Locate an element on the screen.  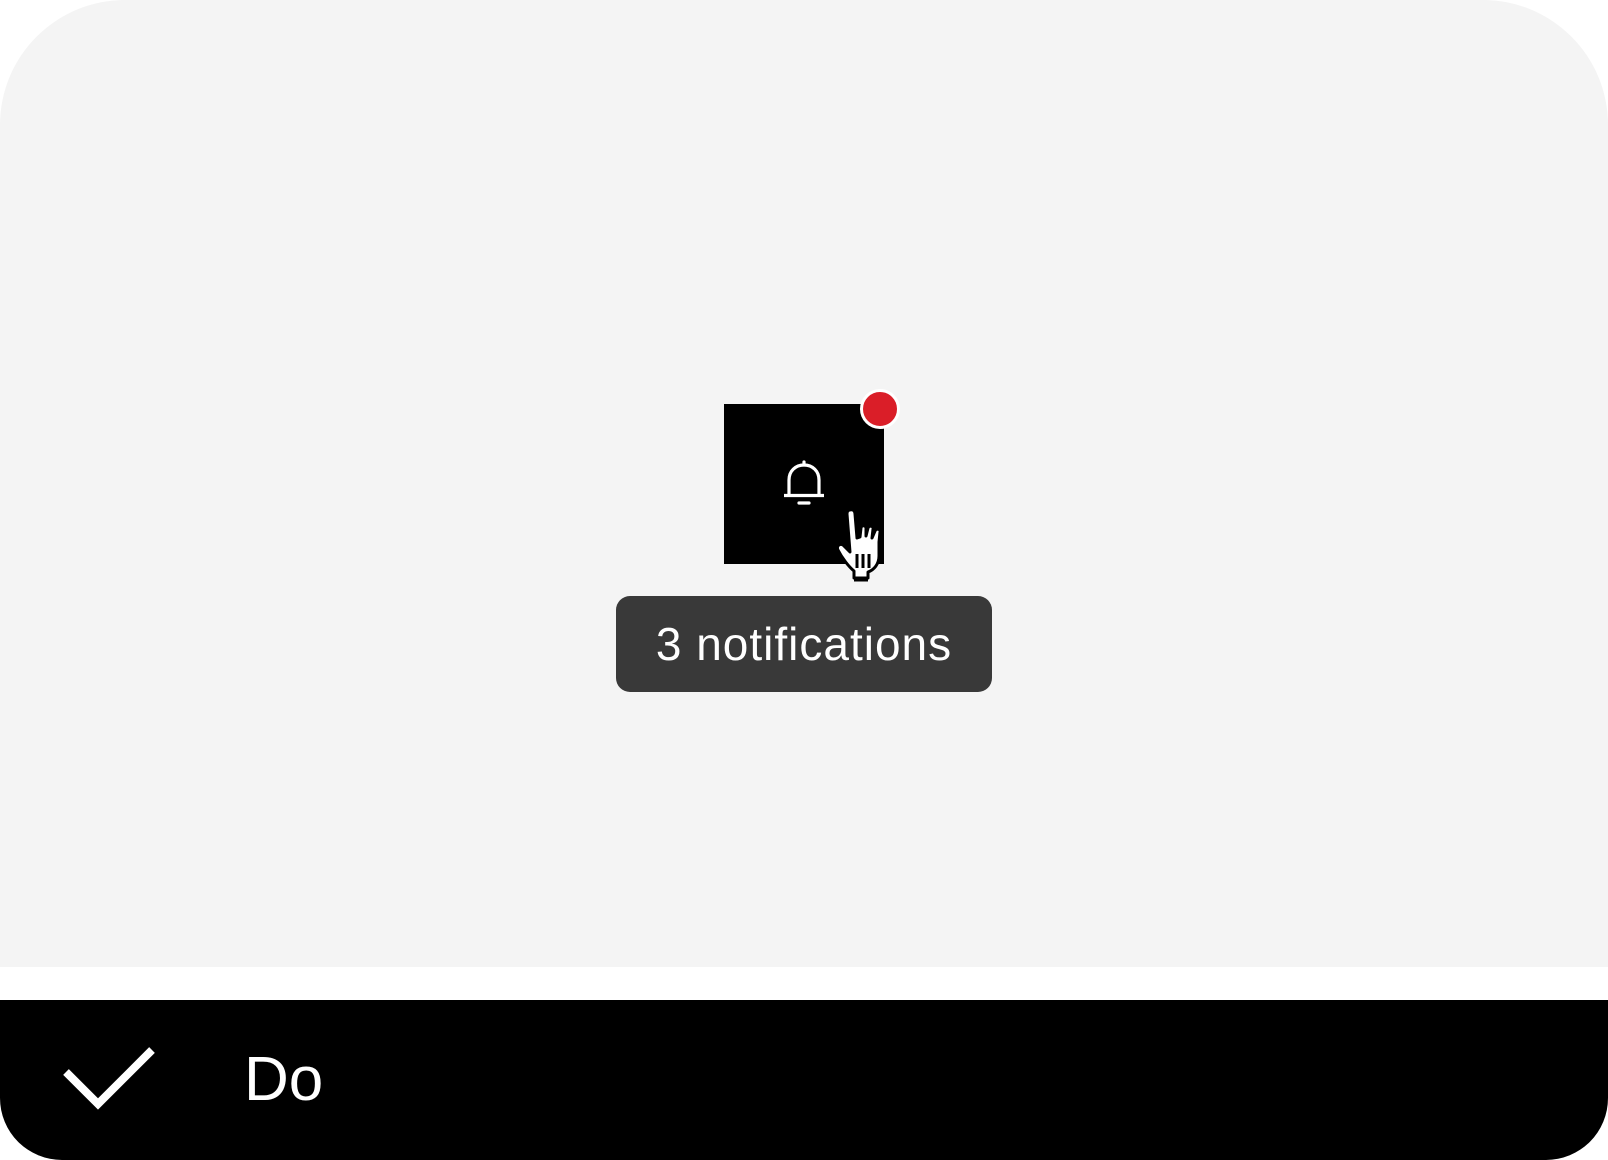
tooltip: 3 notifications is located at coordinates (804, 644).